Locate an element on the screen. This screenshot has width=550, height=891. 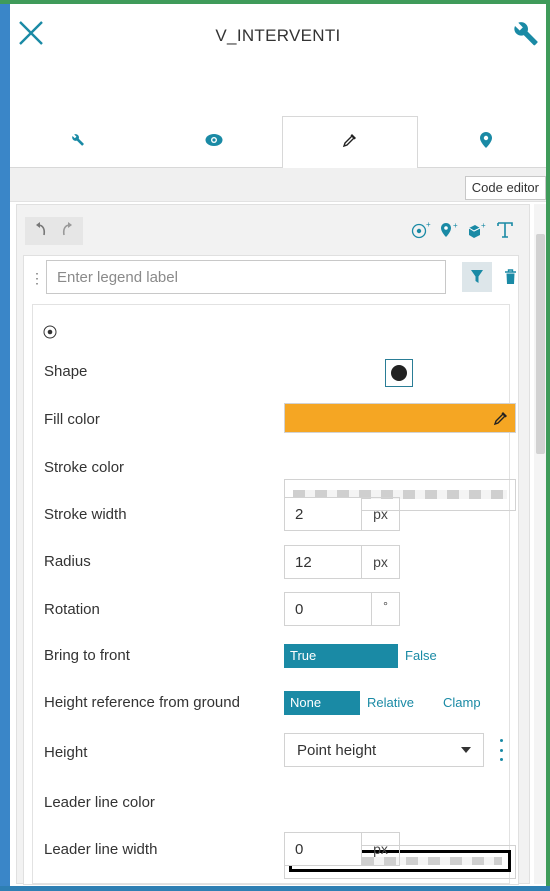
tab-settings is located at coordinates (78, 142).